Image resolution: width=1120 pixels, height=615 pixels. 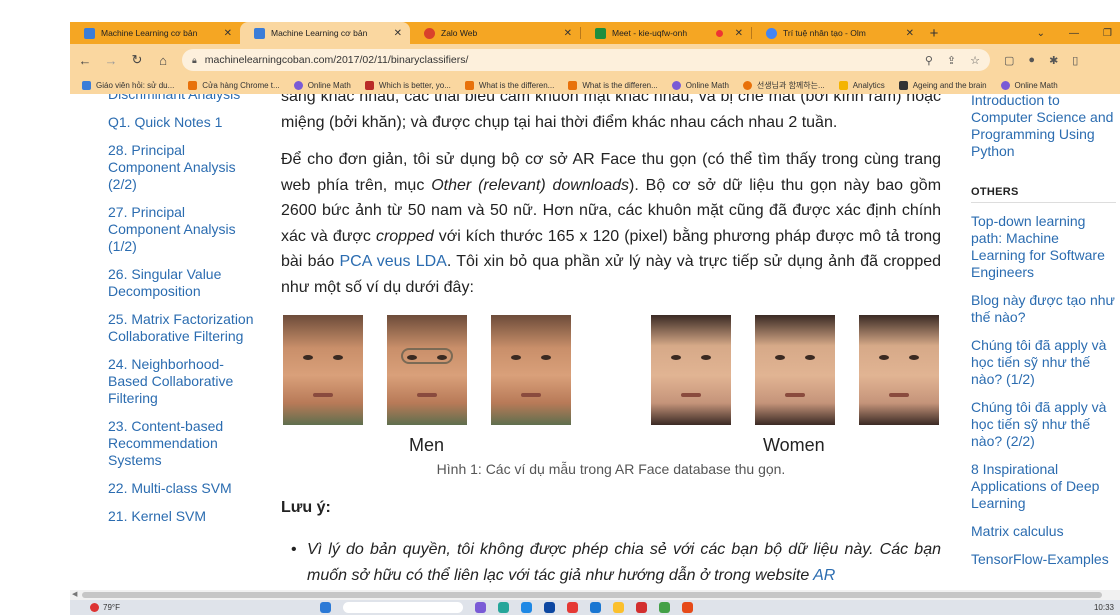 What do you see at coordinates (94, 607) in the screenshot?
I see `weather-icon` at bounding box center [94, 607].